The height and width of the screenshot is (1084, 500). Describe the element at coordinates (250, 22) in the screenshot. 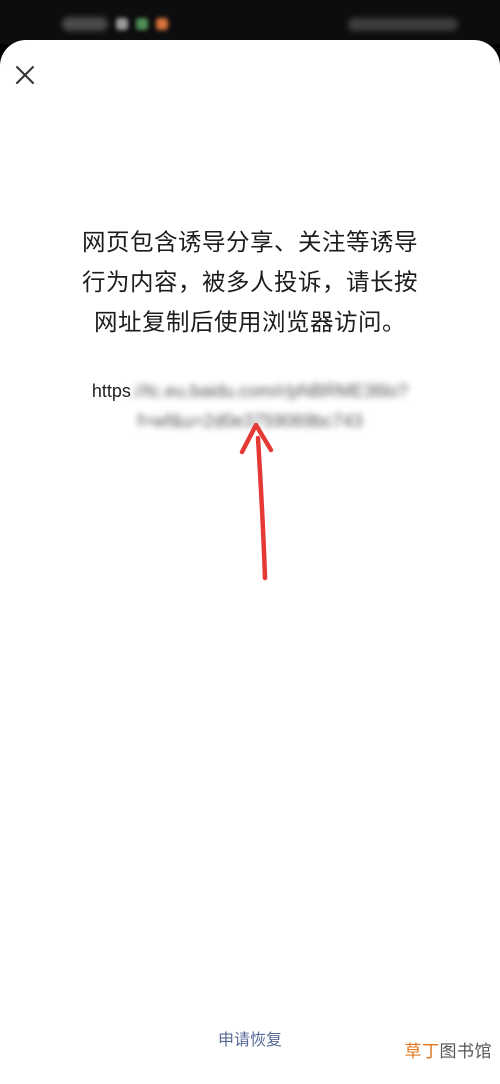

I see `status-bar` at that location.